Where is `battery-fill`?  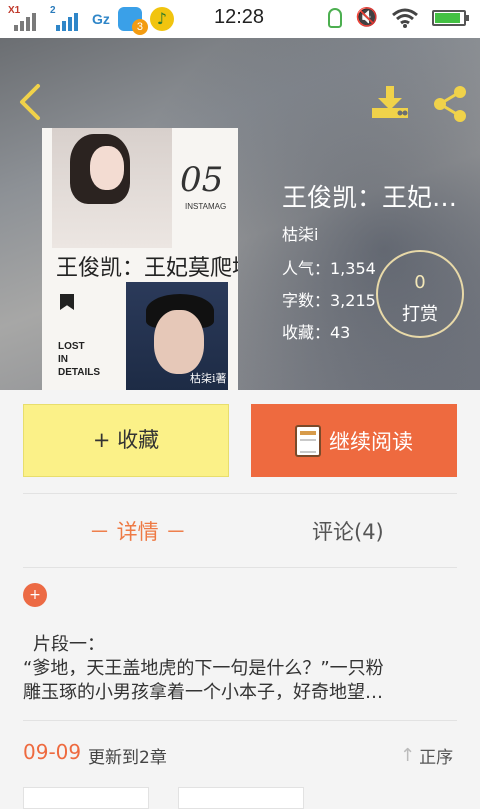 battery-fill is located at coordinates (447, 17).